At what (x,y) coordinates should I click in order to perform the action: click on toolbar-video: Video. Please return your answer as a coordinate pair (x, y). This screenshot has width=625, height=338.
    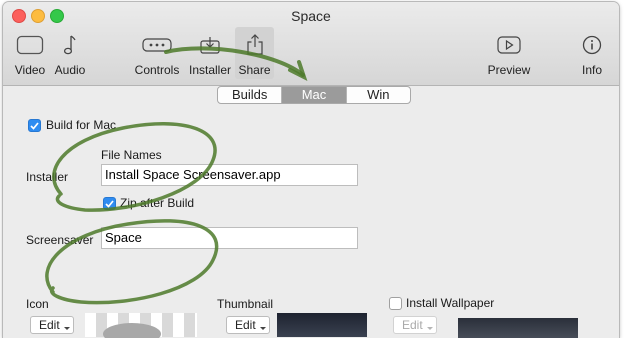
    Looking at the image, I should click on (30, 53).